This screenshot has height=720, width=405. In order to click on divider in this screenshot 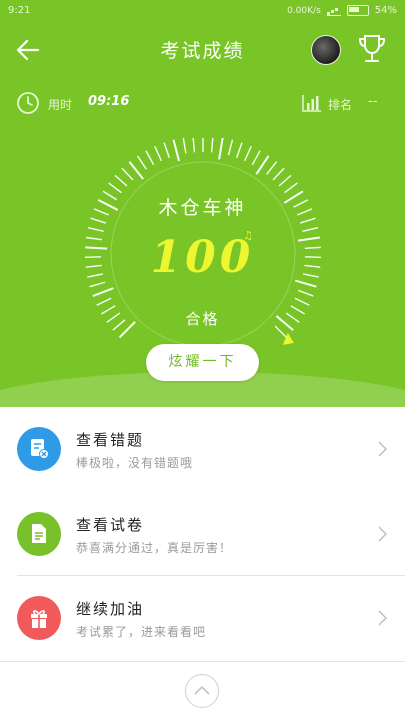, I will do `click(202, 661)`.